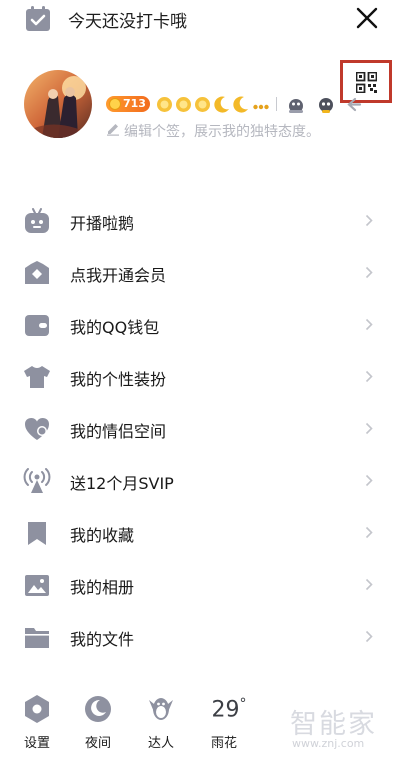 The image size is (400, 764). I want to click on heart-icon, so click(37, 429).